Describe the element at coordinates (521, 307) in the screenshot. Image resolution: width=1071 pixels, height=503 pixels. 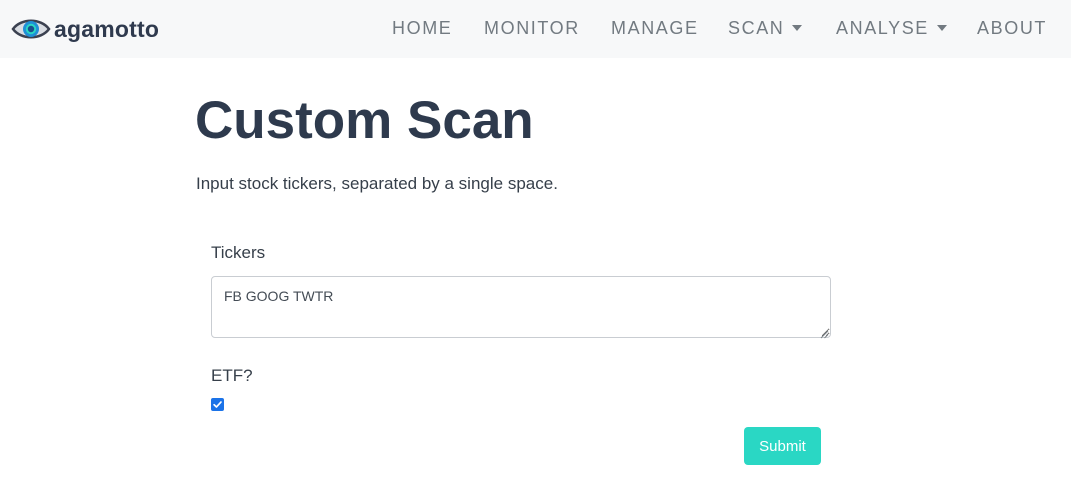
I see `tickers-input: FB GOOG TWTR` at that location.